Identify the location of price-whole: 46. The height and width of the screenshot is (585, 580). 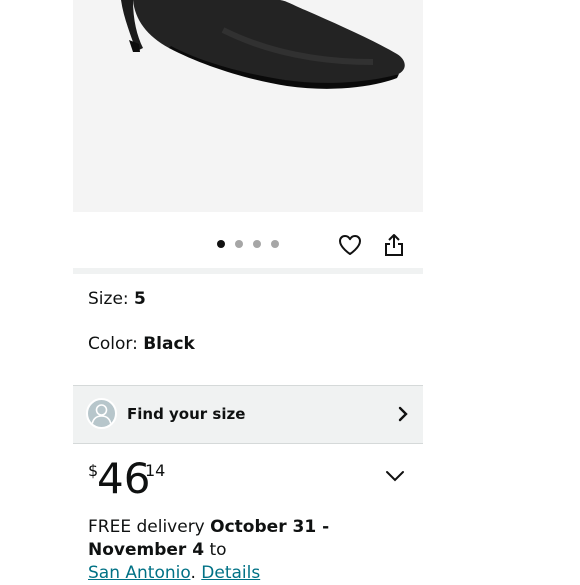
(124, 478).